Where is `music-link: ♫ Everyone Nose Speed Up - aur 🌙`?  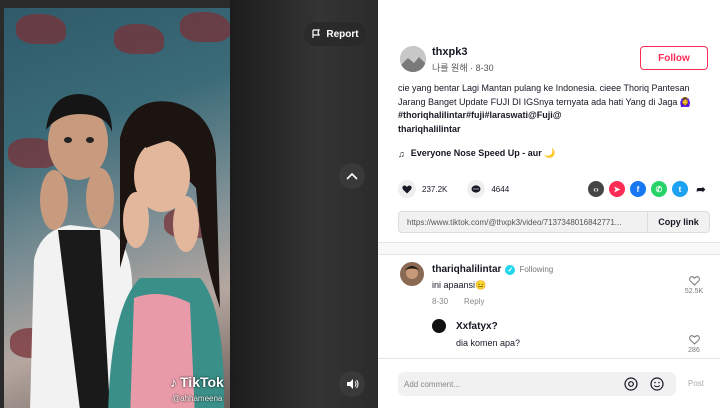
music-link: ♫ Everyone Nose Speed Up - aur 🌙 is located at coordinates (477, 153).